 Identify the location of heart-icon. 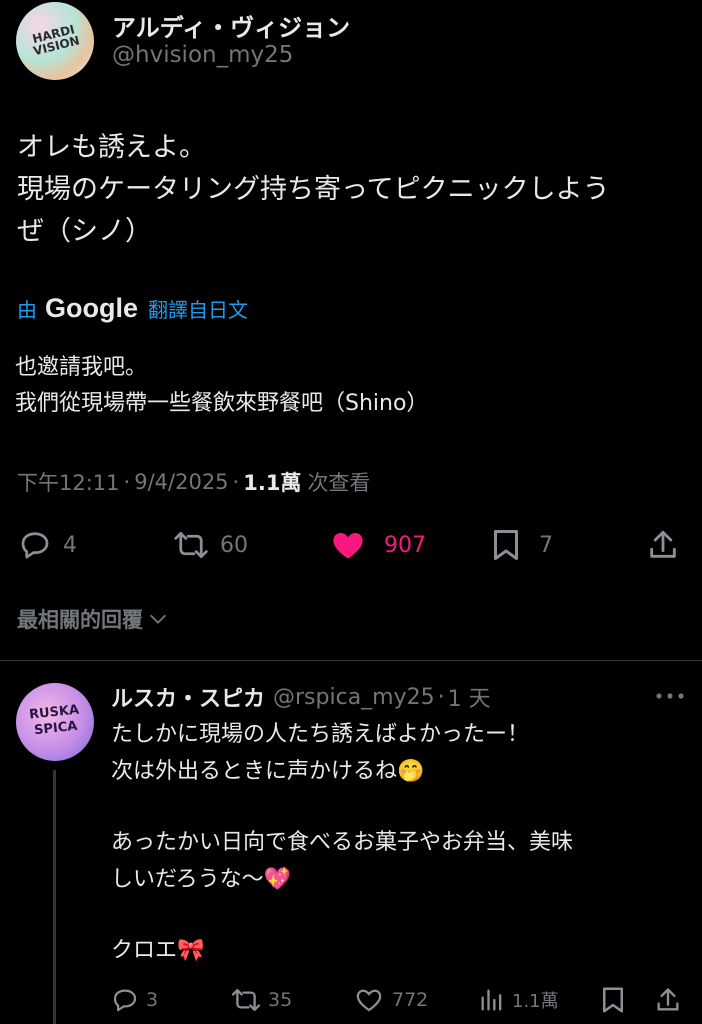
(369, 1000).